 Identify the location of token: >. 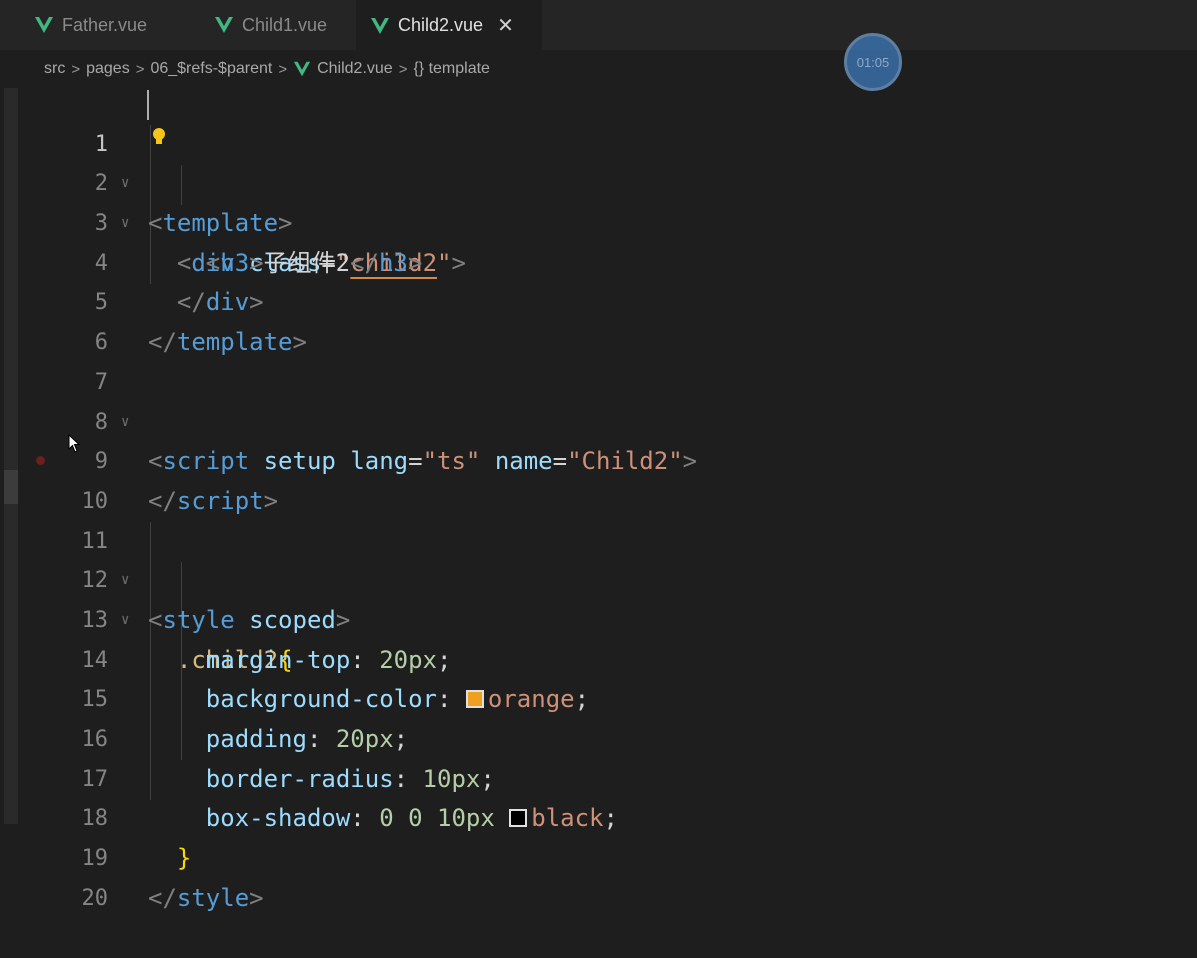
(256, 897).